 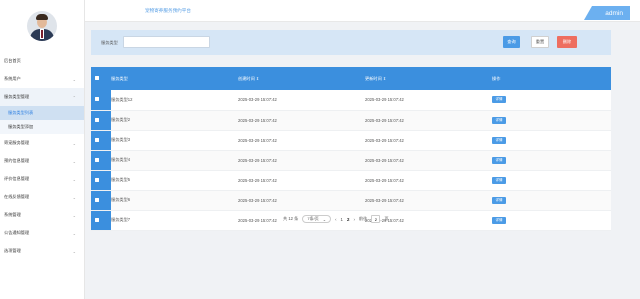 What do you see at coordinates (511, 42) in the screenshot?
I see `search-button: 查询` at bounding box center [511, 42].